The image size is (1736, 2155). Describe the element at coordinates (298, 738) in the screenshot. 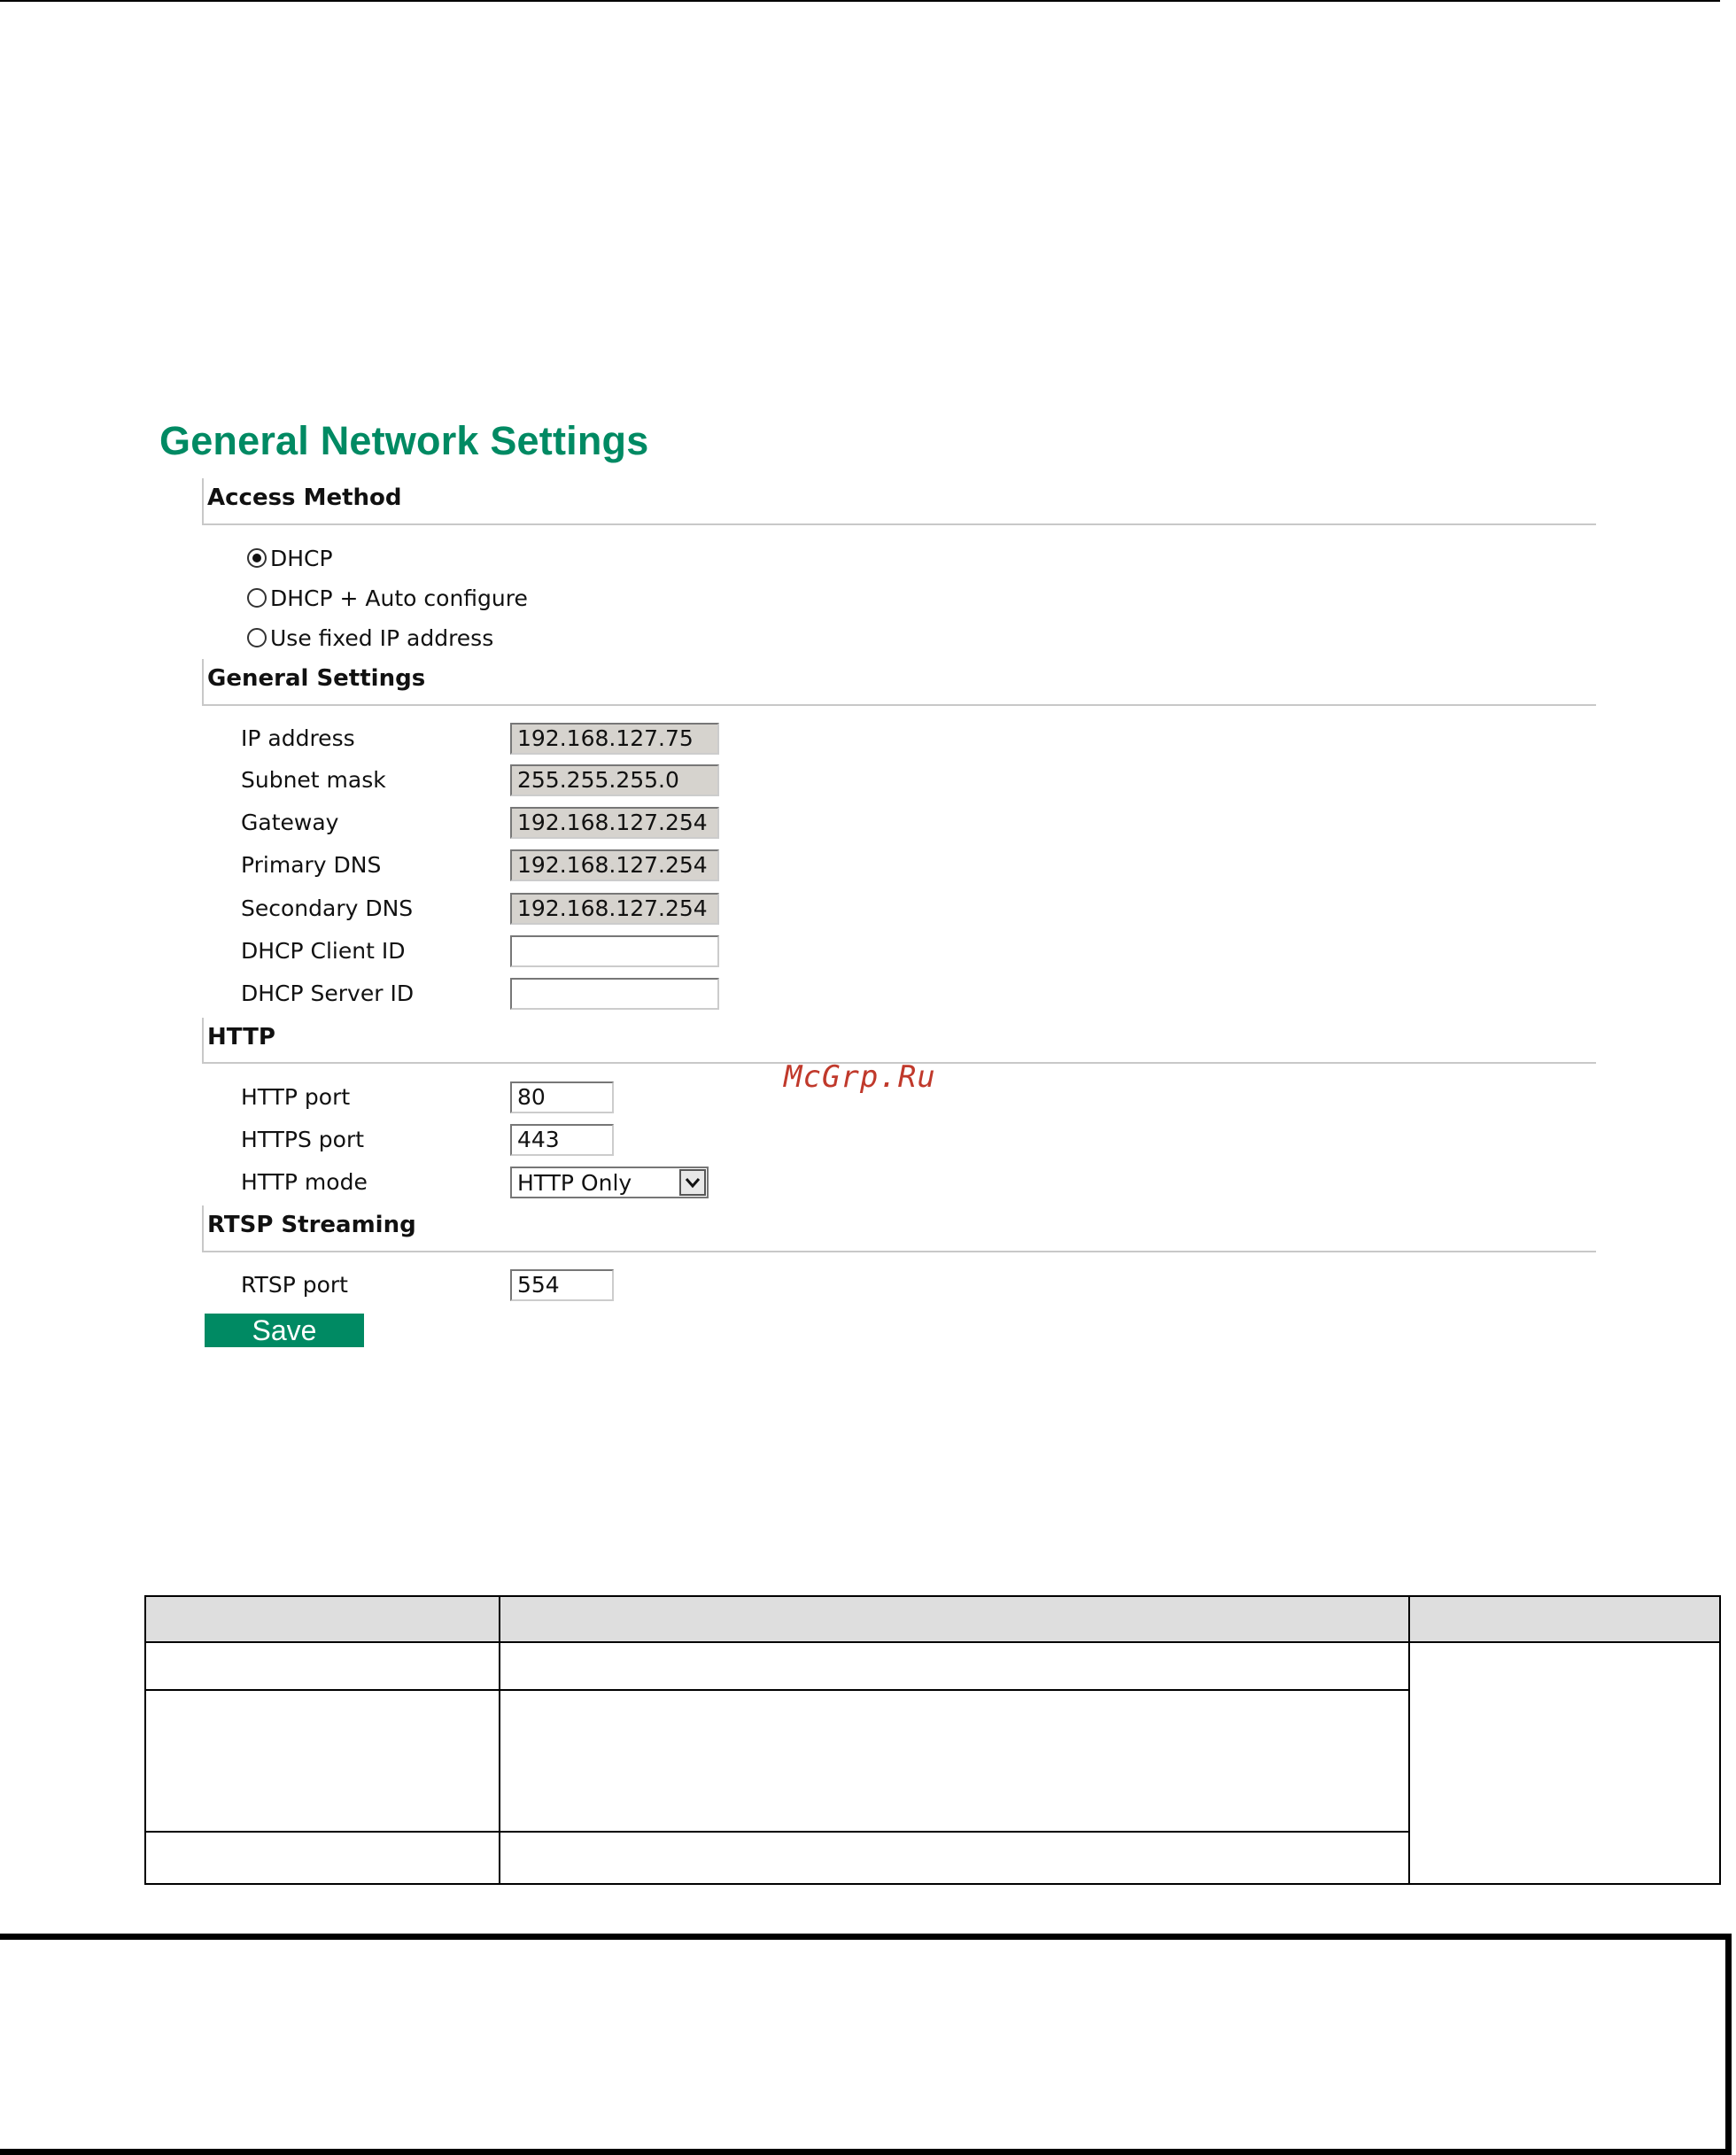

I see `label-ip-address: IP address` at that location.